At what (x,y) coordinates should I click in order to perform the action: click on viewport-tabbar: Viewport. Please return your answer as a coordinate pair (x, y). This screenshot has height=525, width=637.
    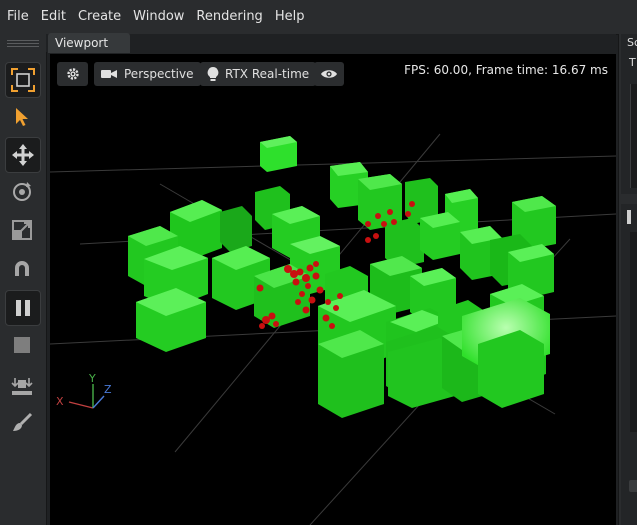
    Looking at the image, I should click on (331, 43).